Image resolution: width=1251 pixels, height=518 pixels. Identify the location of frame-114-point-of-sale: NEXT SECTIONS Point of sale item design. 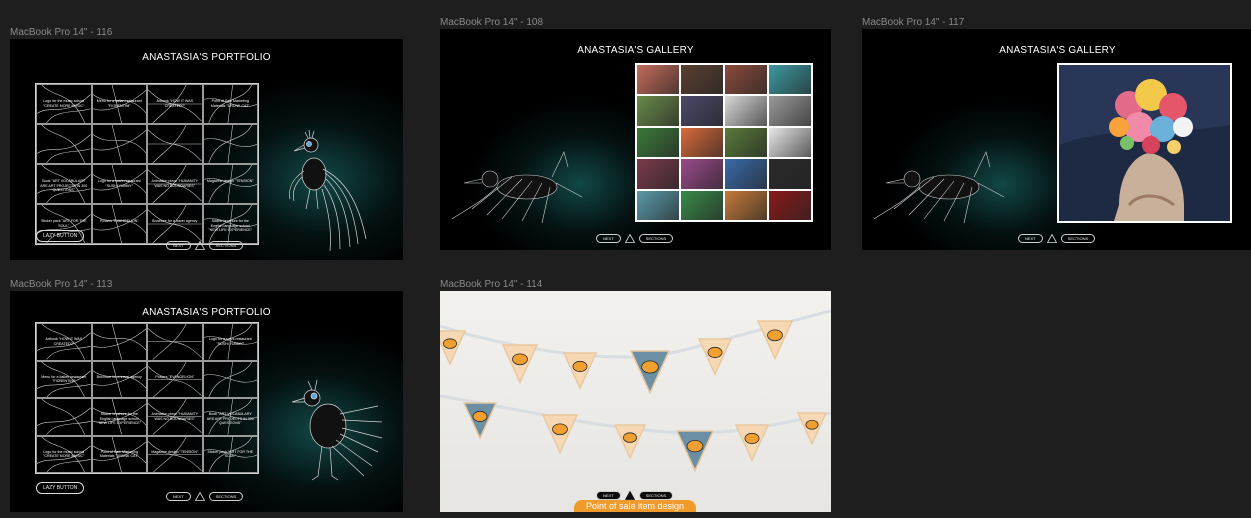
(635, 401).